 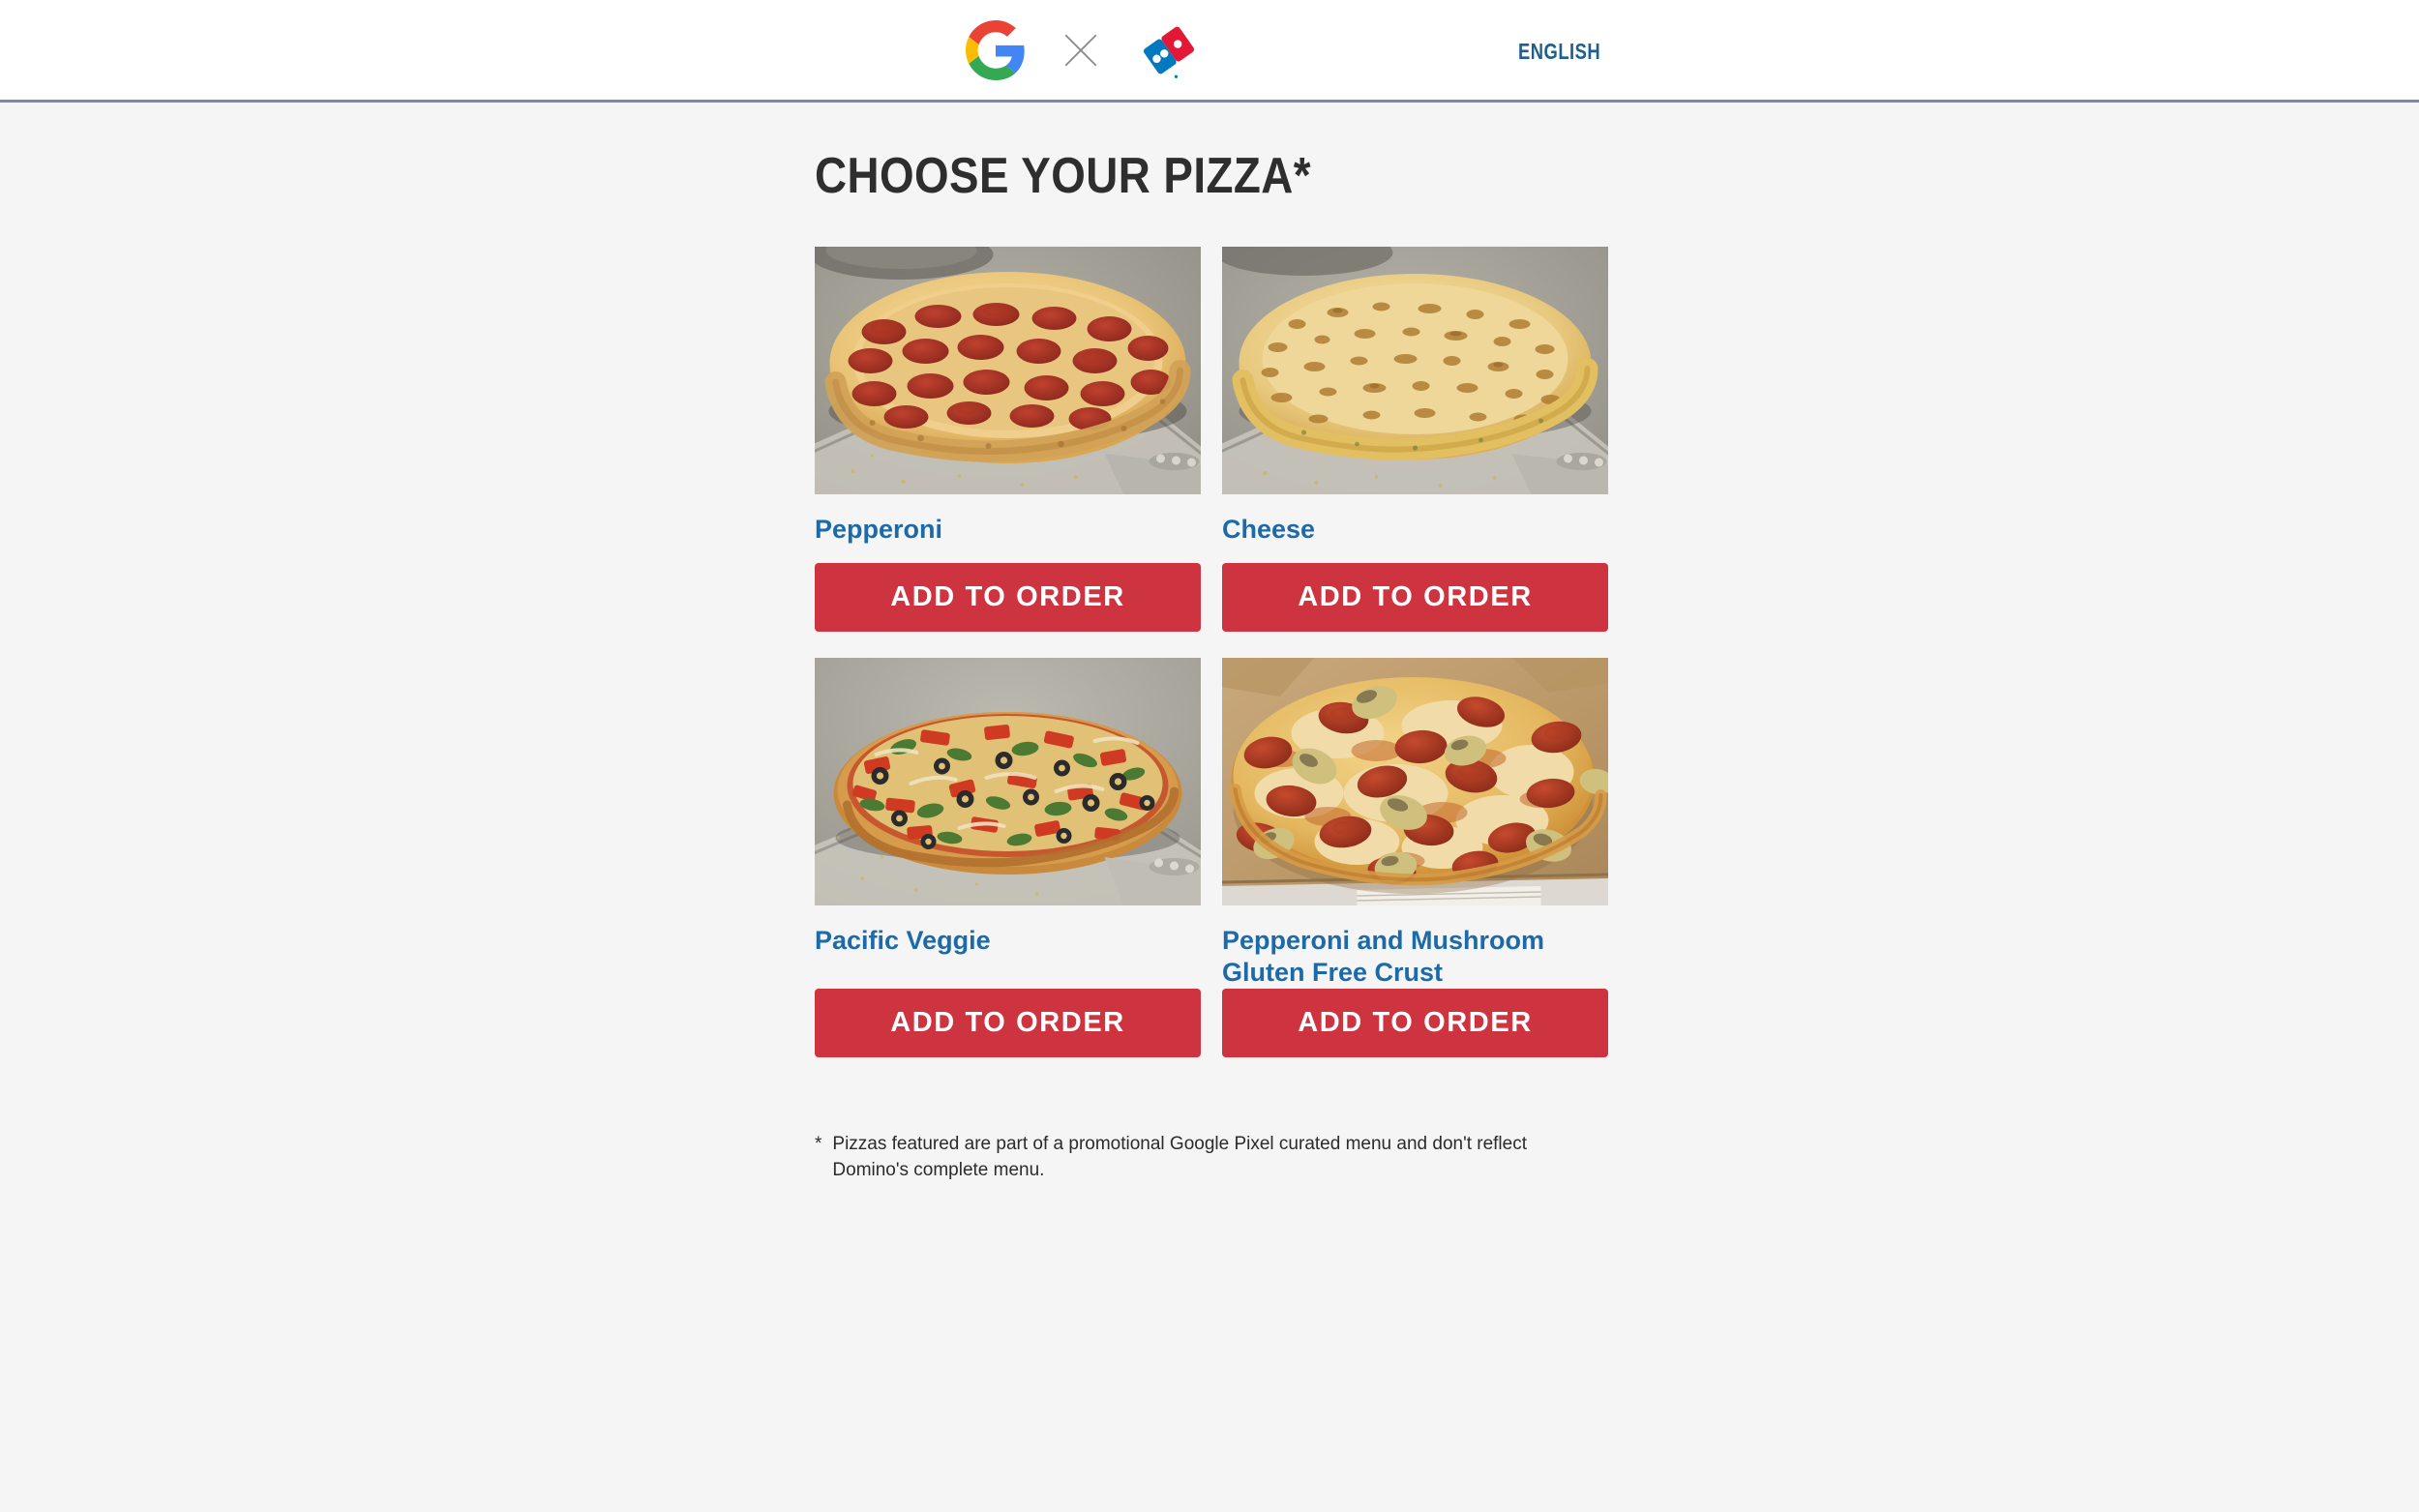 What do you see at coordinates (819, 1143) in the screenshot?
I see `footnote-marker: *` at bounding box center [819, 1143].